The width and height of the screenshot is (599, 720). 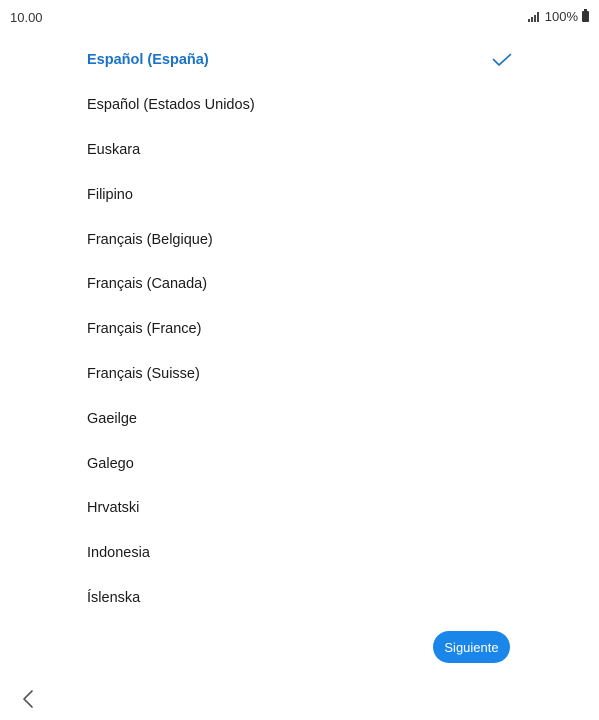 What do you see at coordinates (533, 16) in the screenshot?
I see `signal-icon` at bounding box center [533, 16].